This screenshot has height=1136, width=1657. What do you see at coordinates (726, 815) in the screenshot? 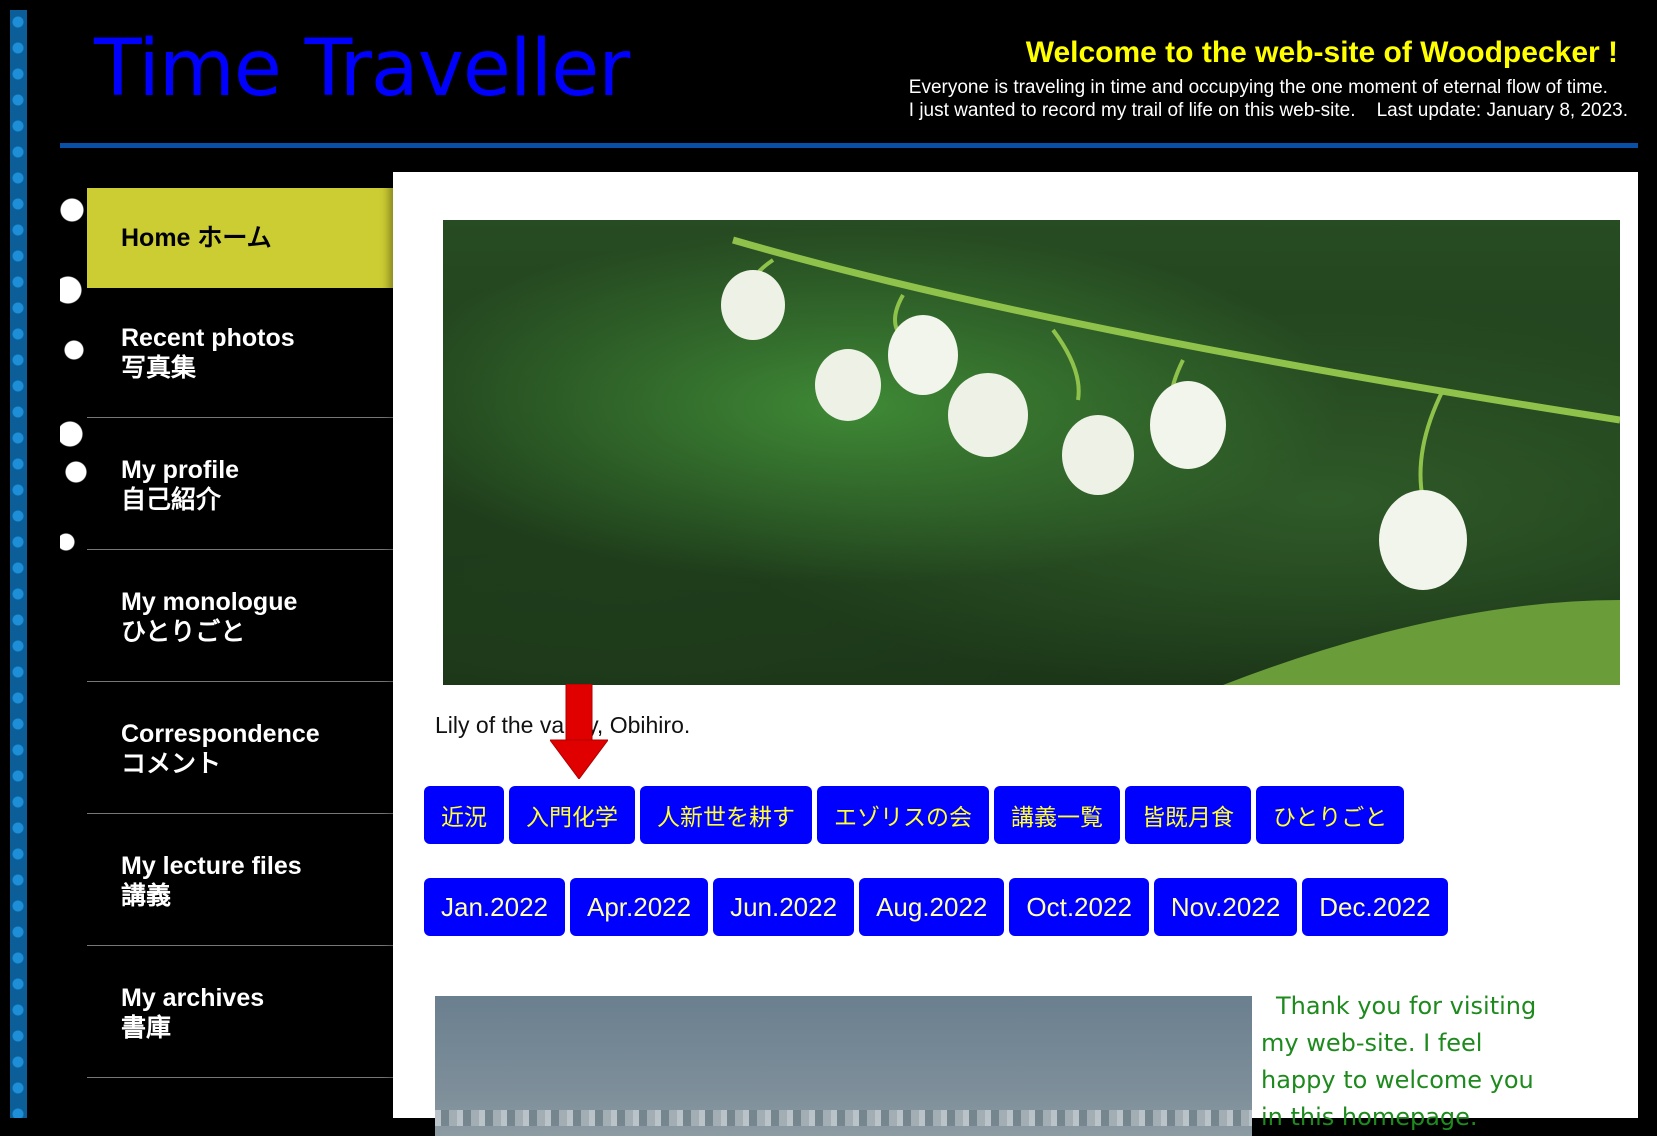
I see `topic-button: 人新世を耕す` at bounding box center [726, 815].